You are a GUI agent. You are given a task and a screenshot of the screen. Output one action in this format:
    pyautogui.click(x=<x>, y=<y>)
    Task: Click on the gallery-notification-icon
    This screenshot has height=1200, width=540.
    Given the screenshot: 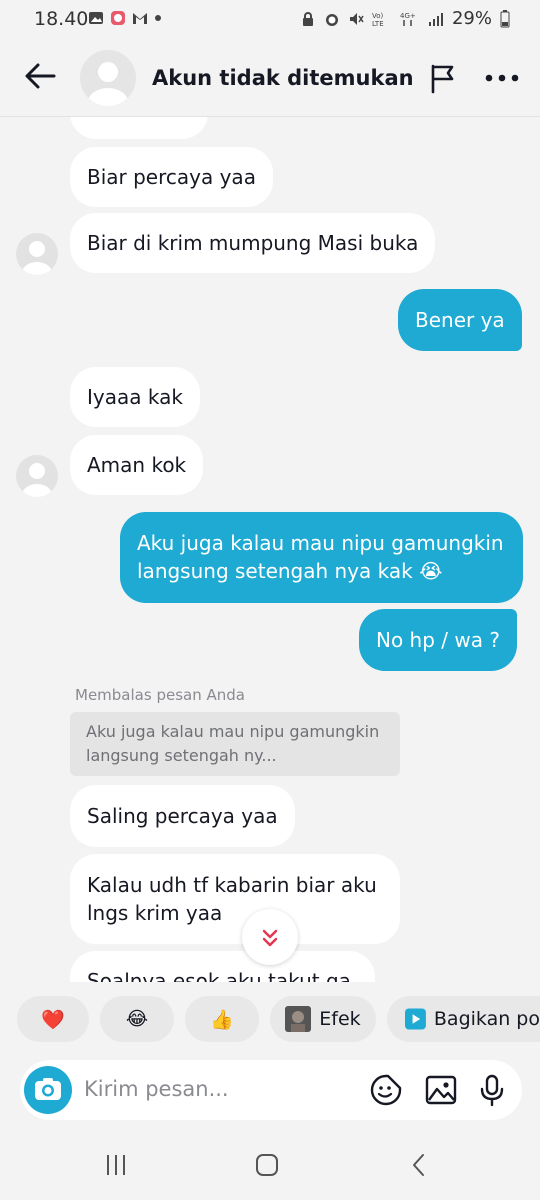 What is the action you would take?
    pyautogui.click(x=96, y=18)
    